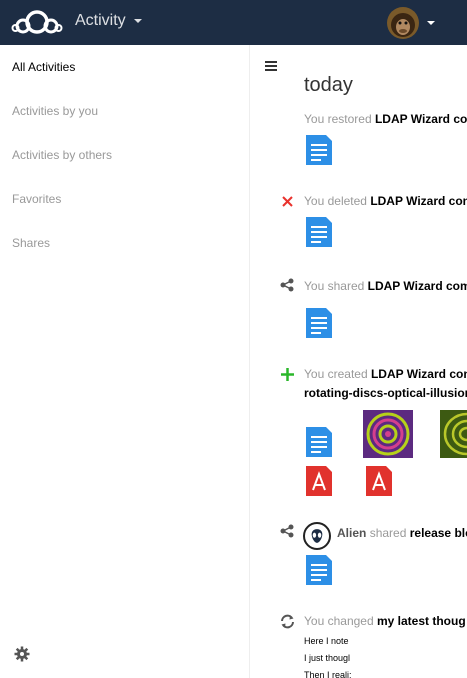 The width and height of the screenshot is (467, 678). I want to click on file-link: LDAP Wizard com, so click(417, 286).